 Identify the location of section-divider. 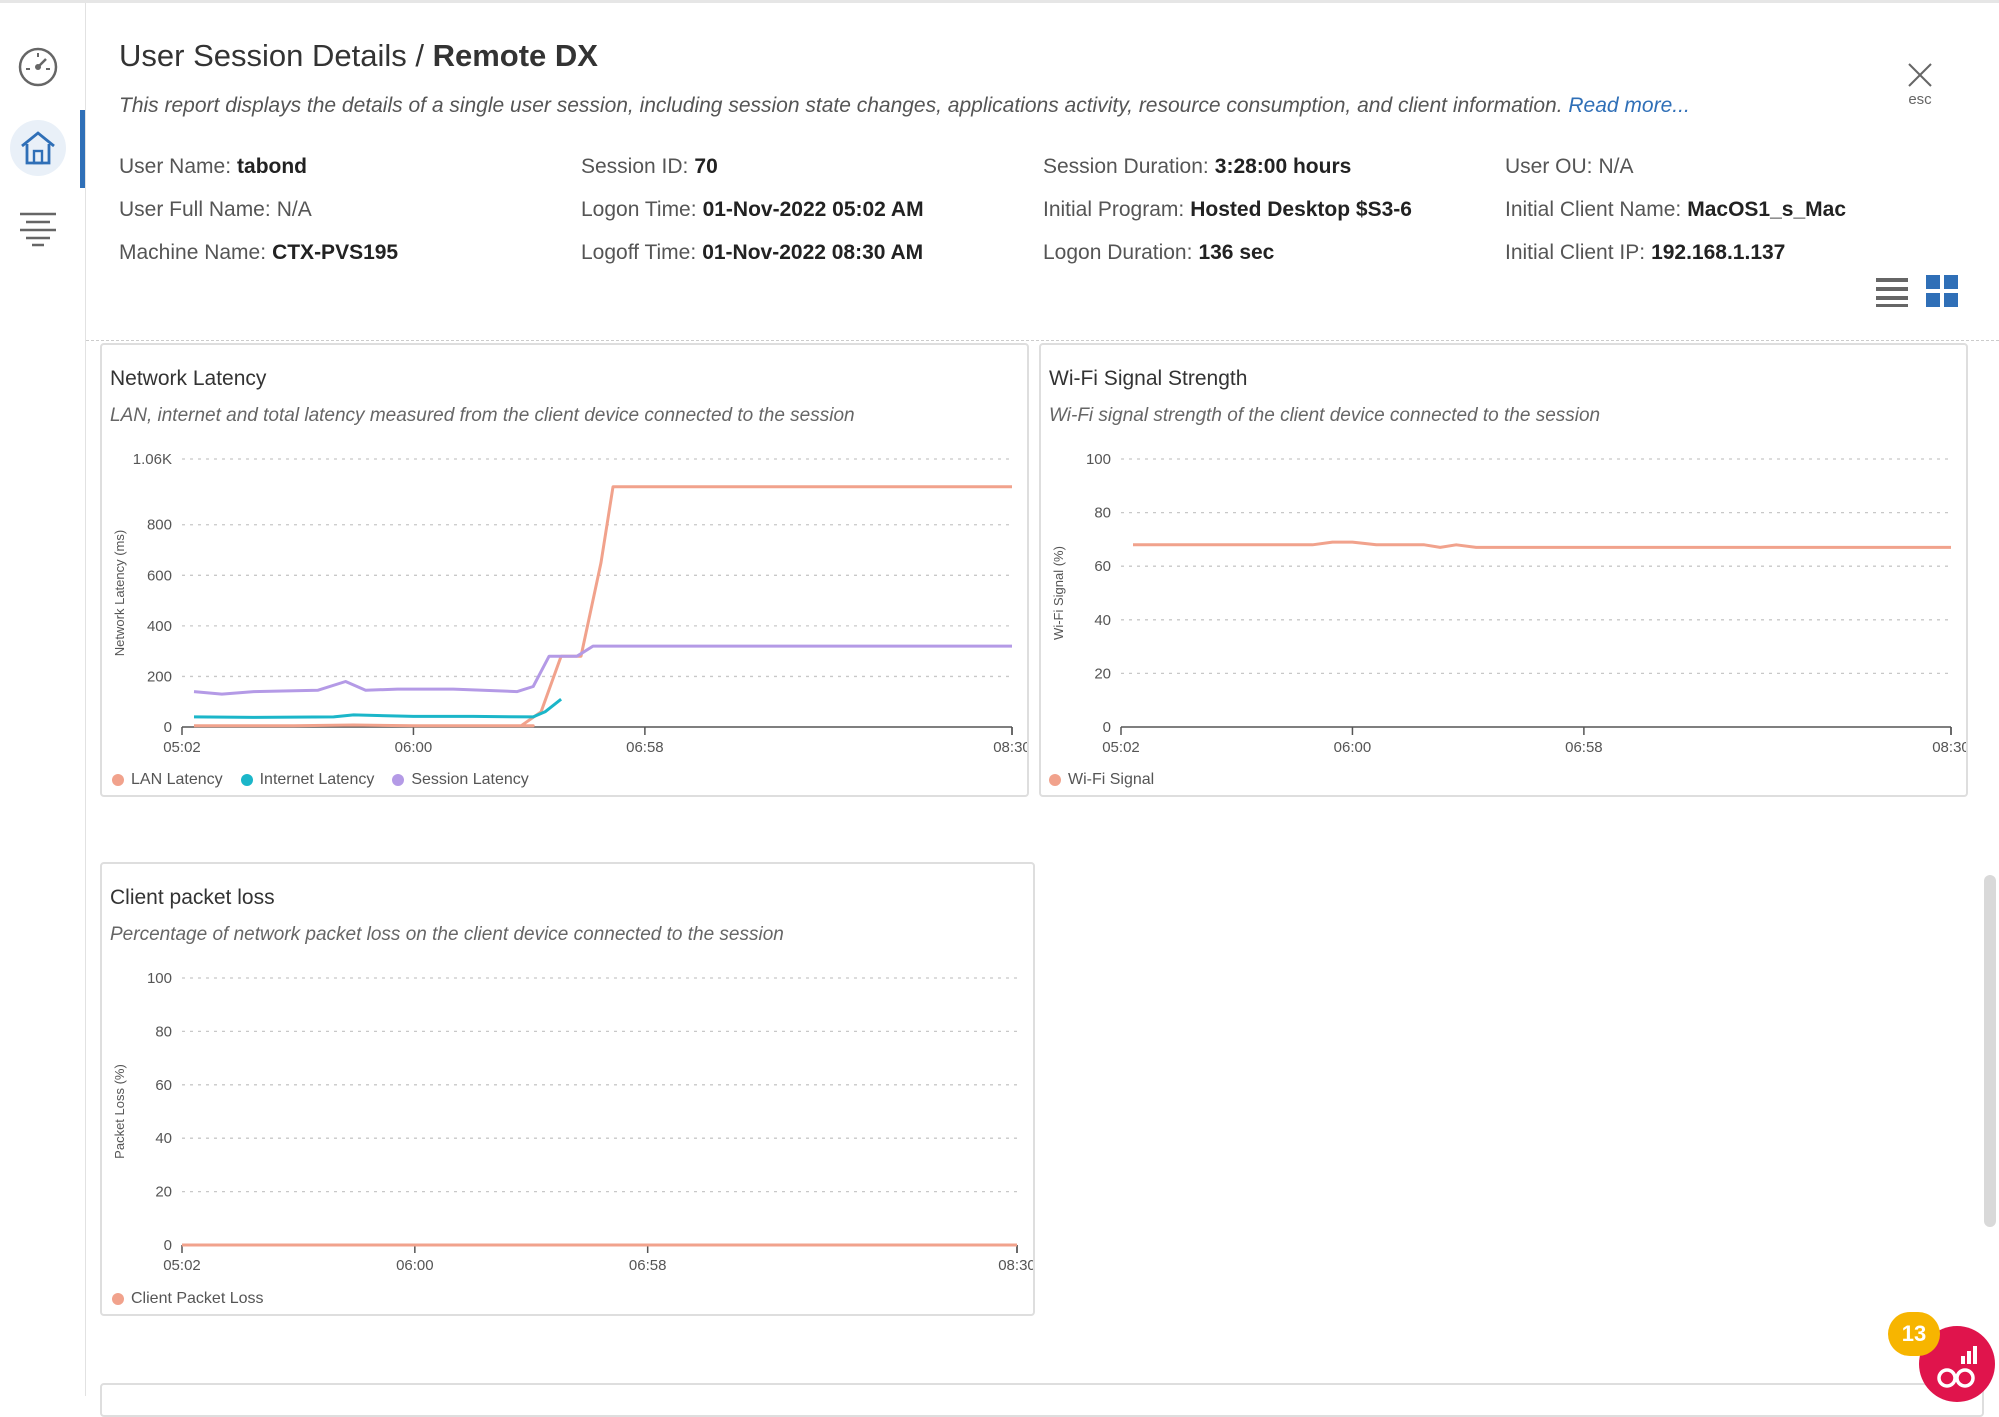
(1042, 340).